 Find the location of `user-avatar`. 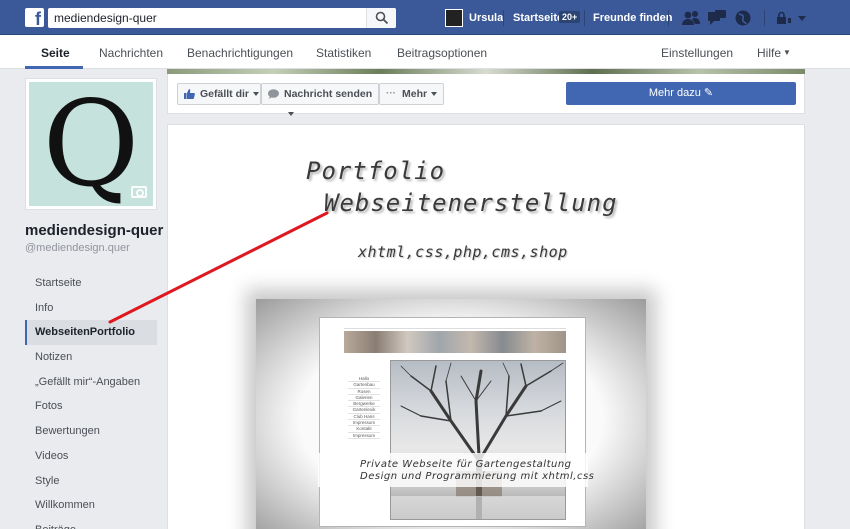

user-avatar is located at coordinates (454, 18).